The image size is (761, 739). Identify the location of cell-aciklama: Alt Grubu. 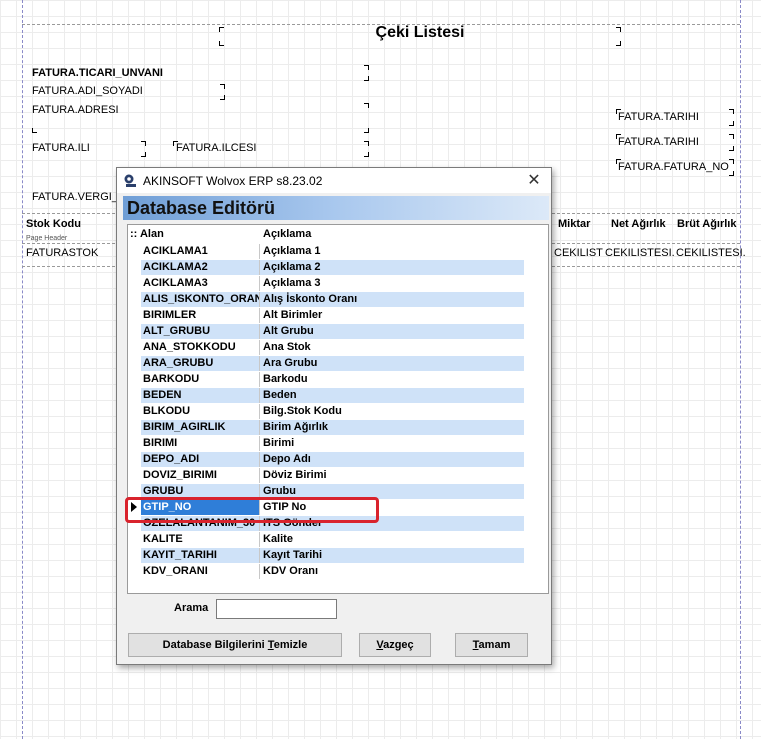
(392, 331).